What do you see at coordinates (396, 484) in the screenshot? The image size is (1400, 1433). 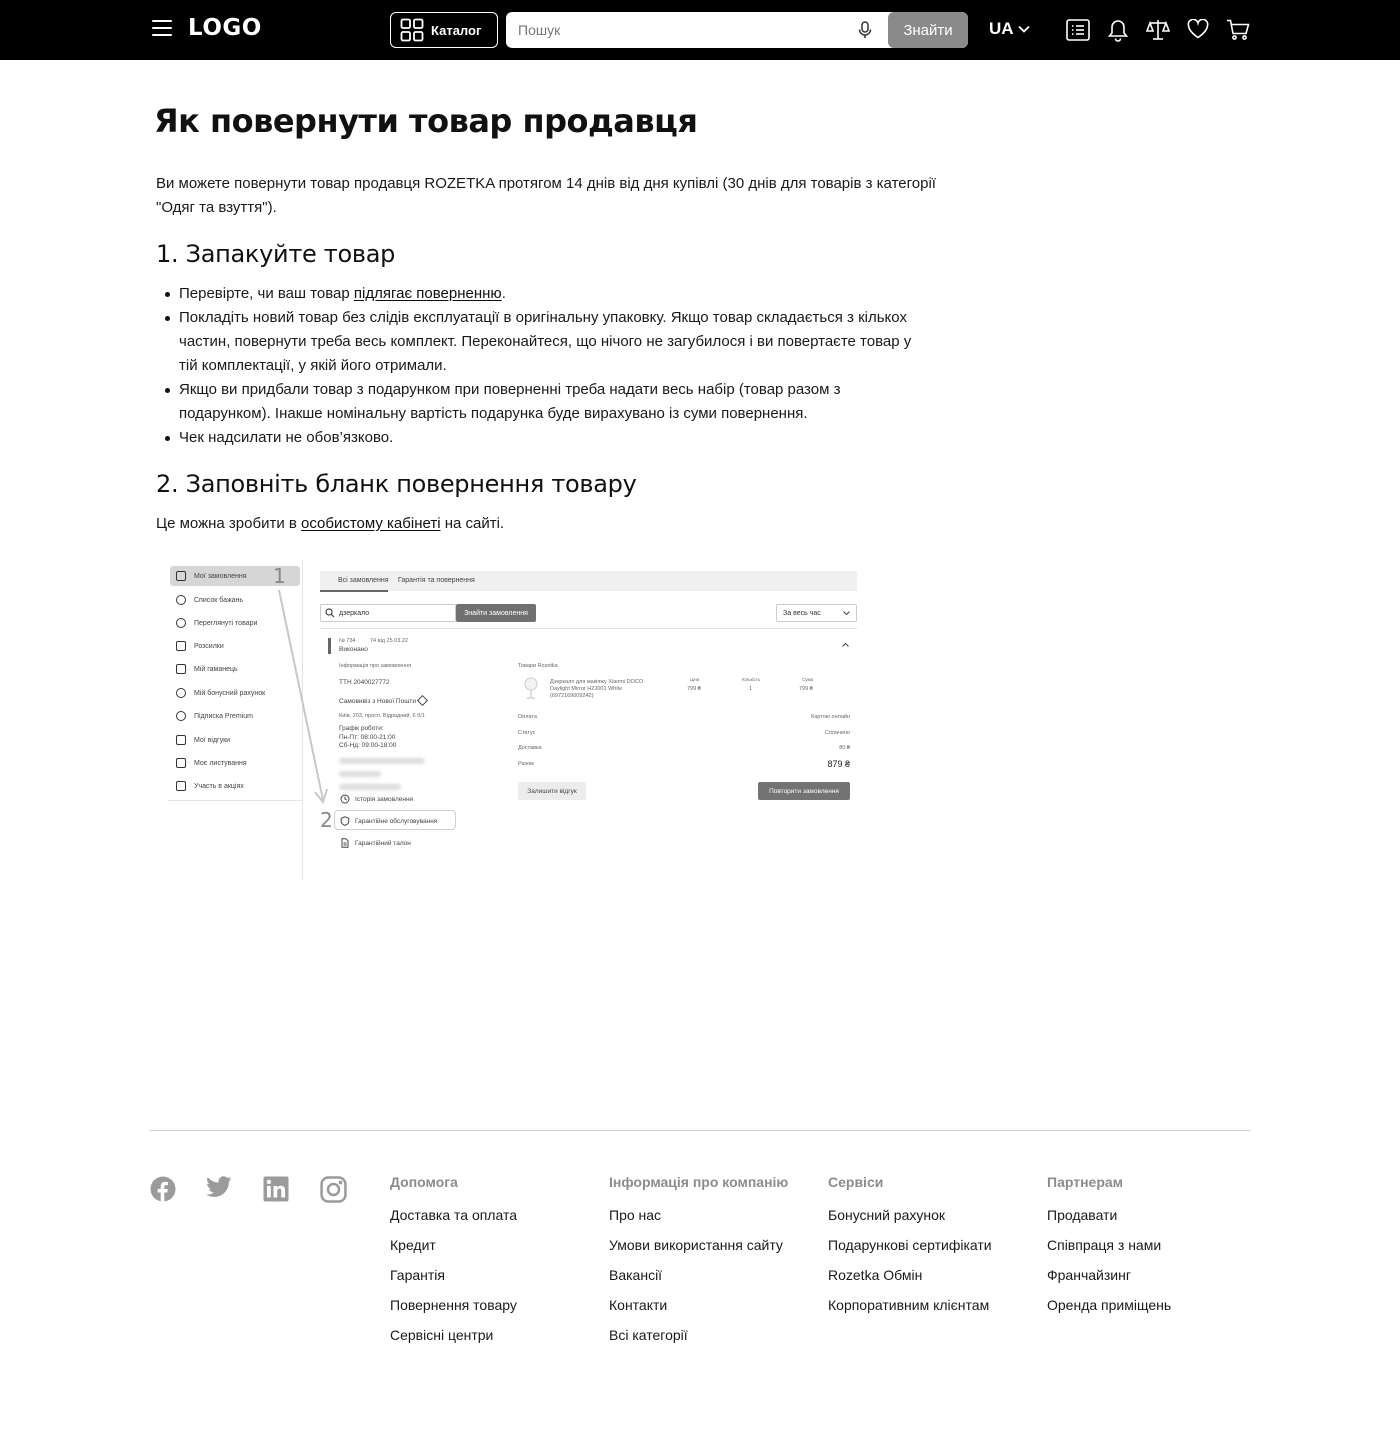 I see `step2-heading: 2. Заповніть бланк повернення товару` at bounding box center [396, 484].